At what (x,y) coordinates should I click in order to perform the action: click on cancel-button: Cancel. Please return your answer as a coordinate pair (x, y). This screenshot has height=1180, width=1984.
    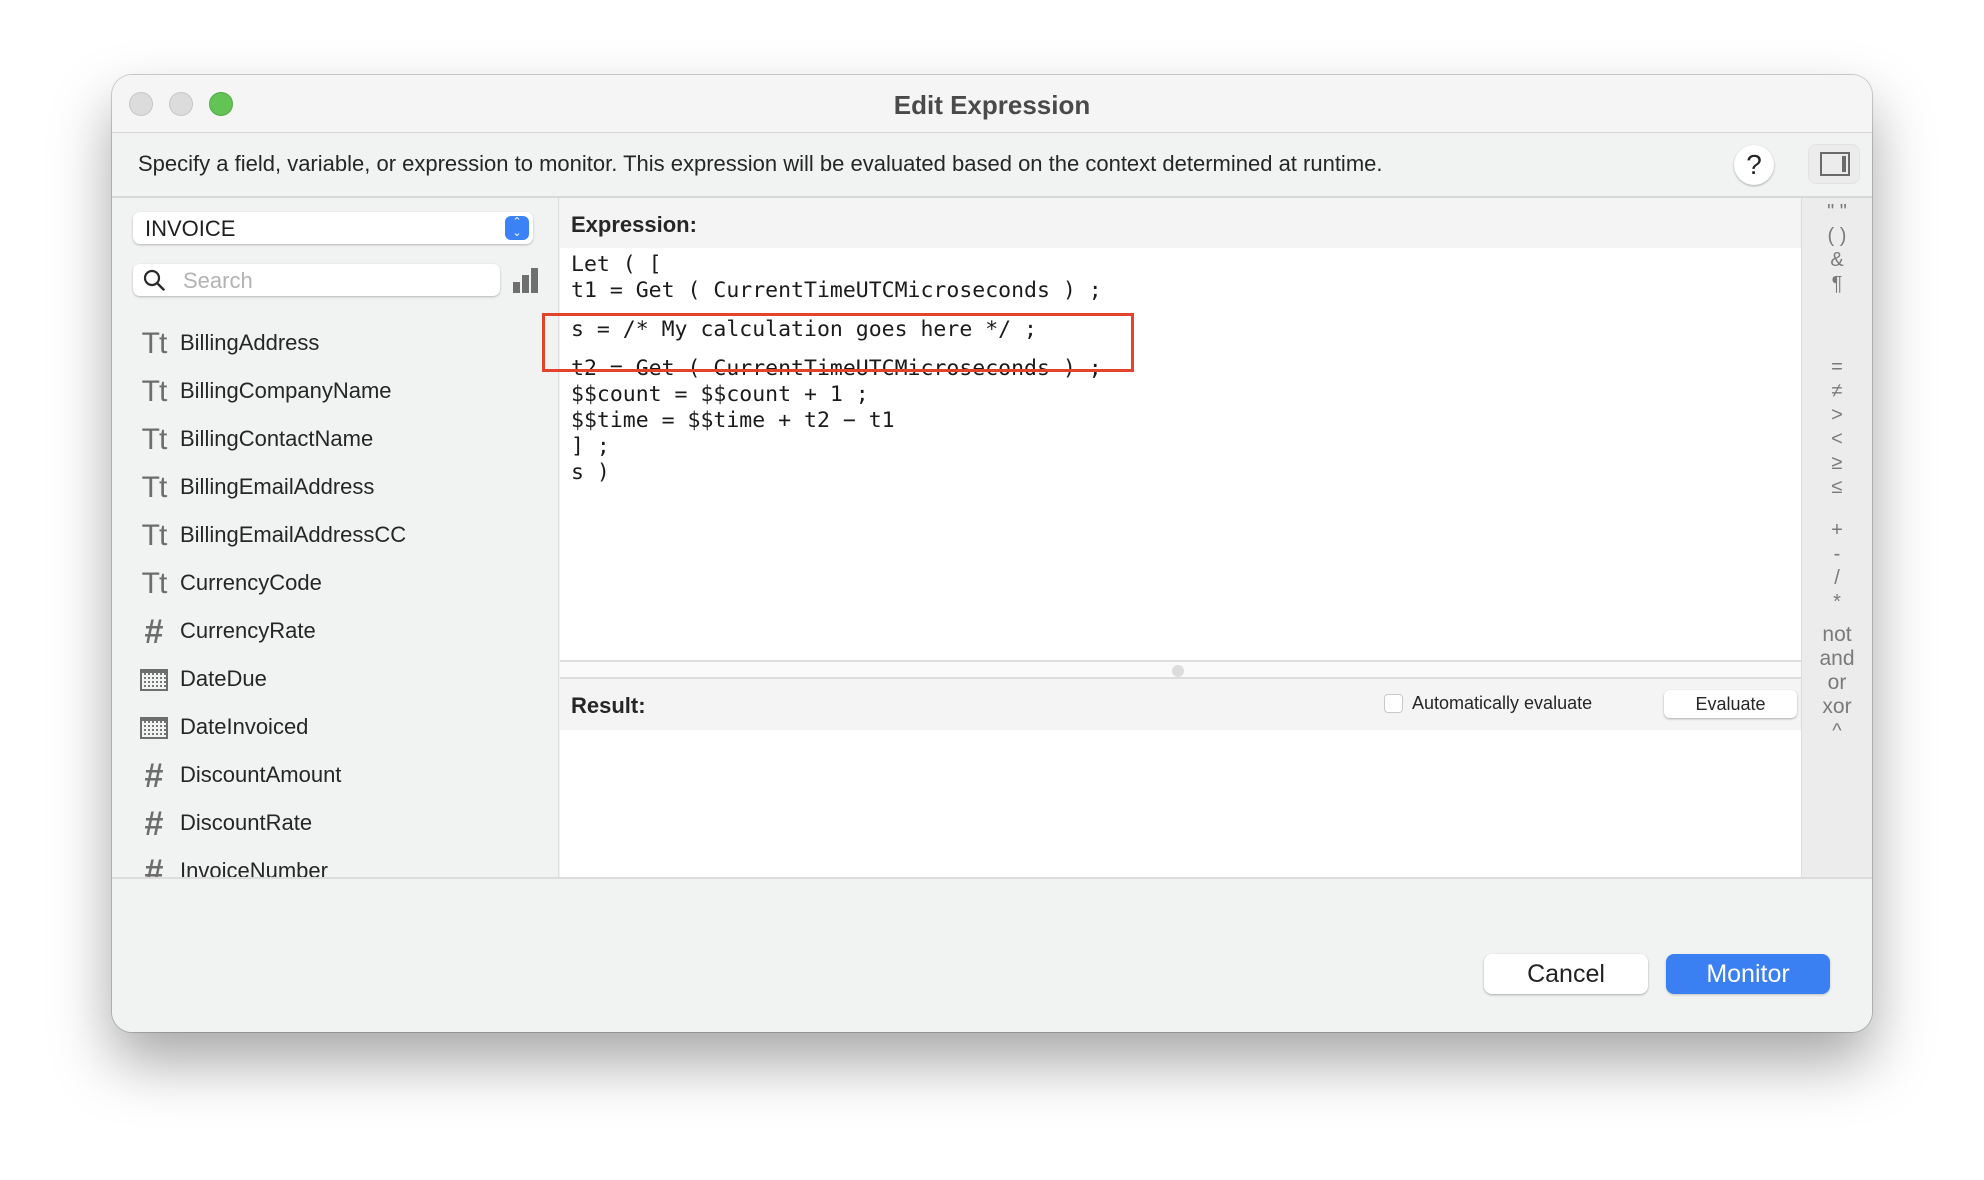
    Looking at the image, I should click on (1566, 974).